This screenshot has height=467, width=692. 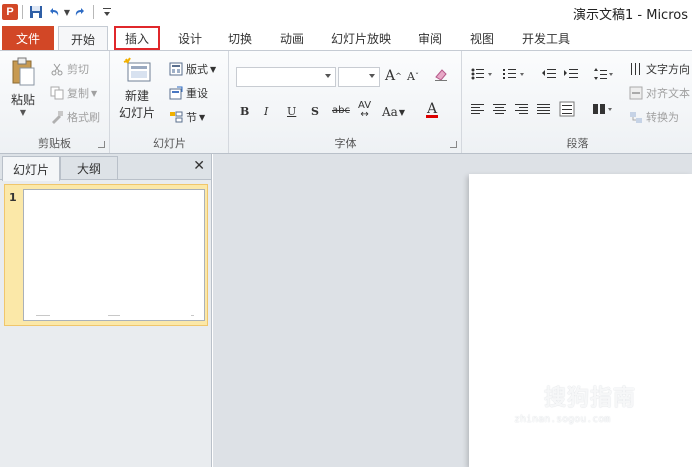 I want to click on shrink-font-icon: A, so click(x=411, y=76).